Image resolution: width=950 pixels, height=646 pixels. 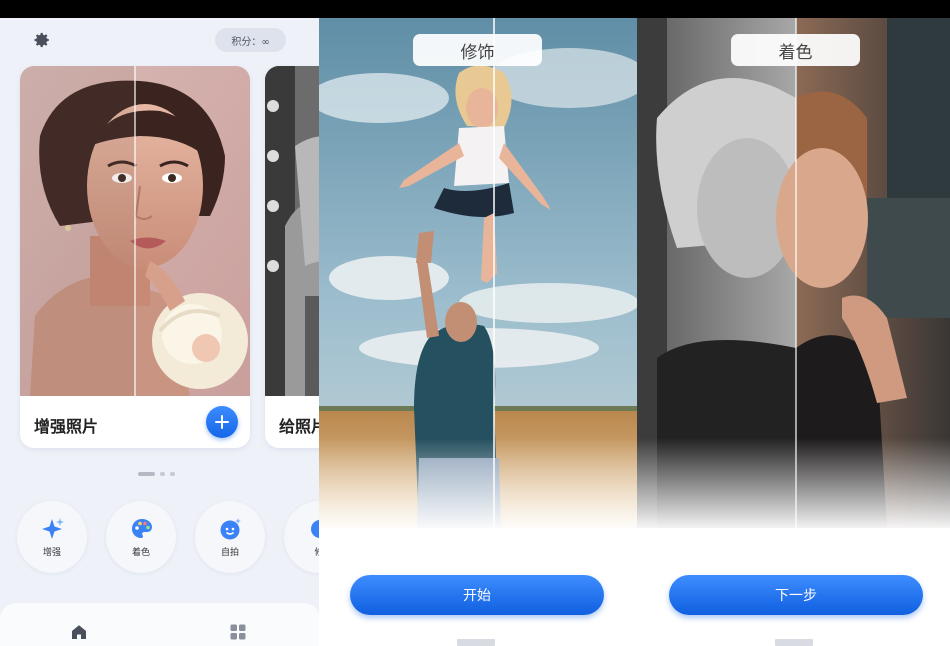 I want to click on apps-grid-icon, so click(x=238, y=632).